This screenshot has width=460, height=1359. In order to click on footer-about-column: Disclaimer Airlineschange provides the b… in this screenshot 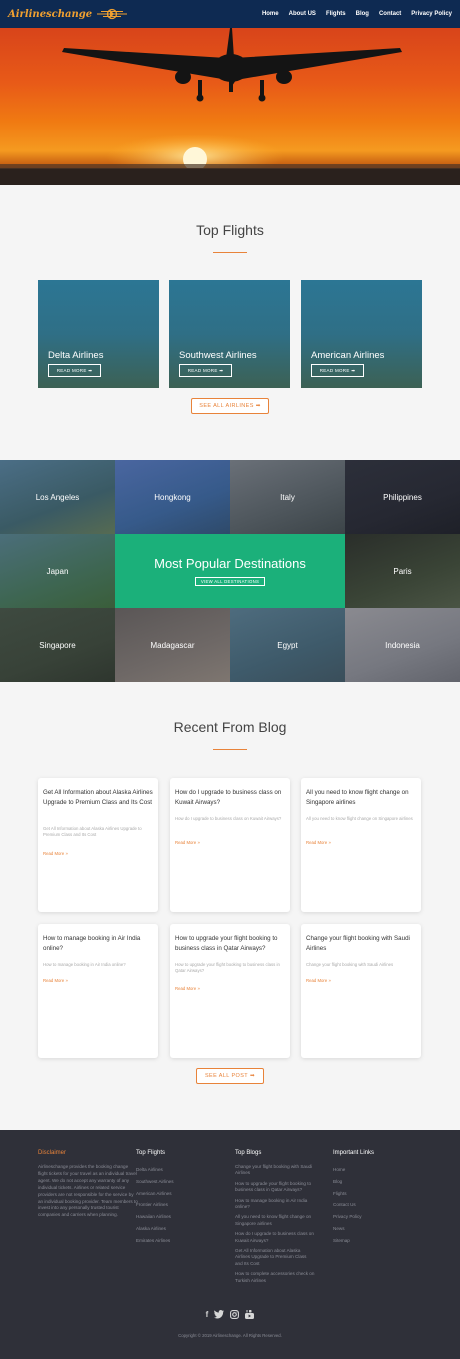, I will do `click(88, 1184)`.